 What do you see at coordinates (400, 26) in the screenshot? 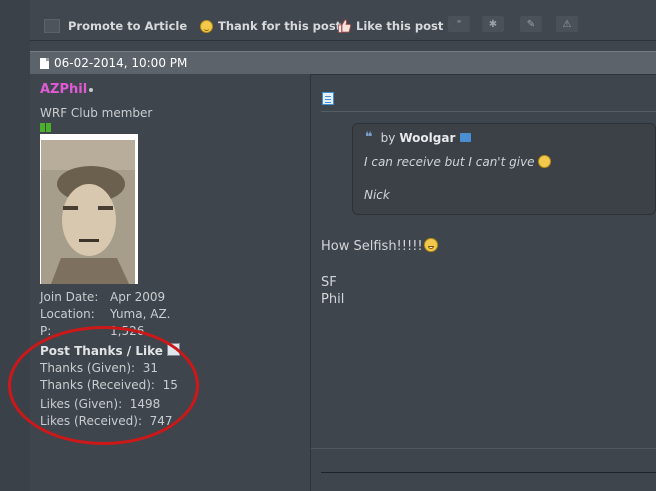
I see `like-label: Like this post` at bounding box center [400, 26].